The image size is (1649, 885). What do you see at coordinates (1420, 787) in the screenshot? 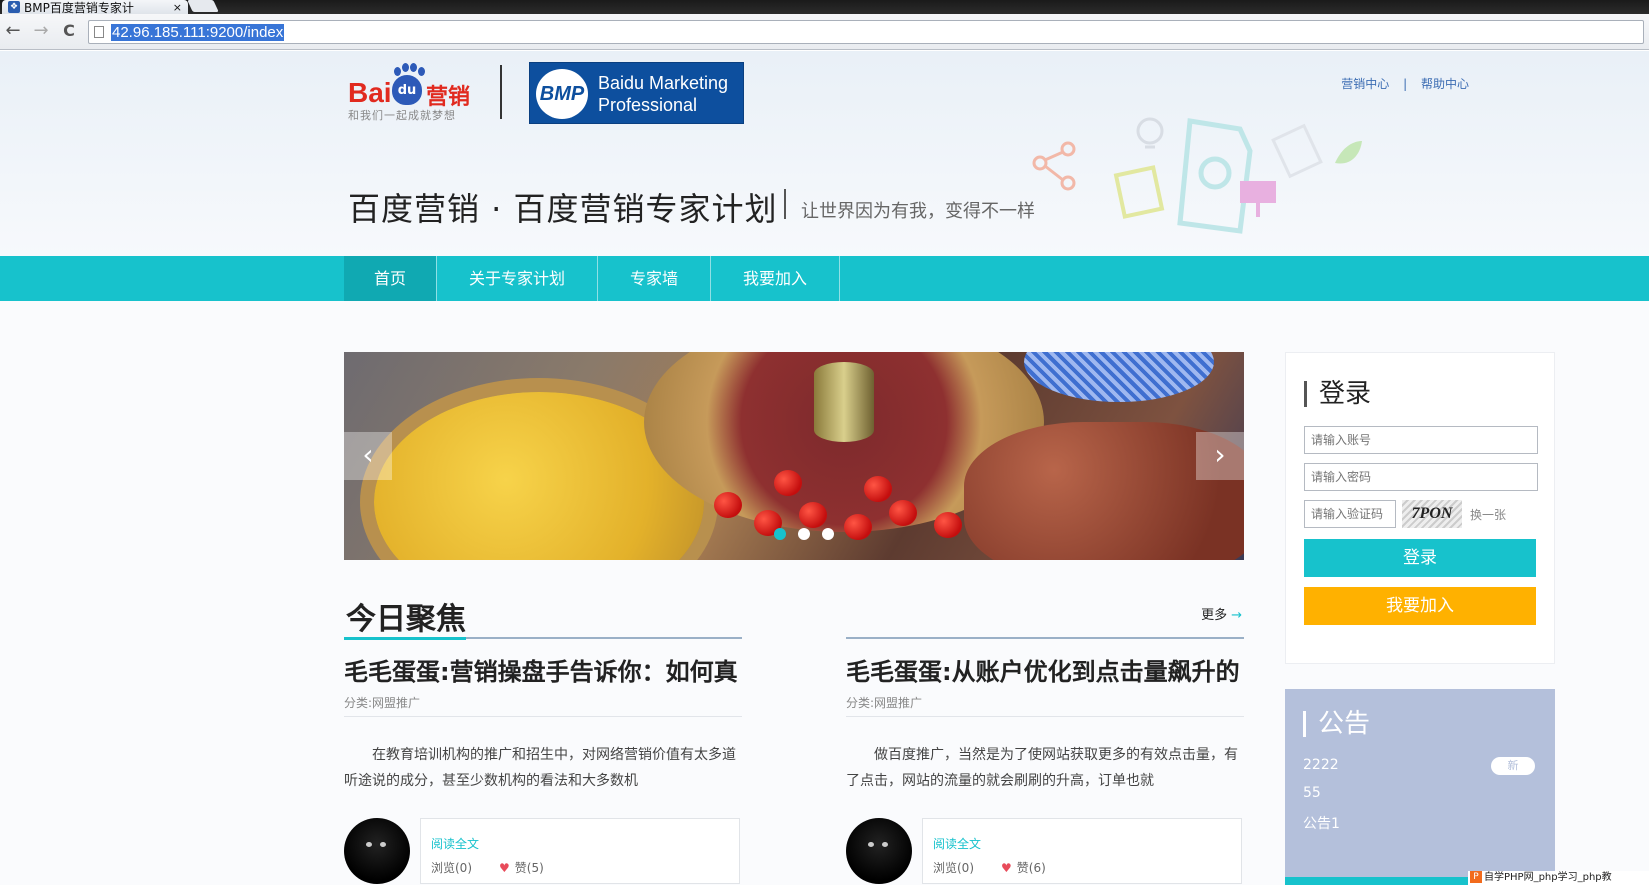
I see `notice-panel: 公告 2222 新 55 公告1` at bounding box center [1420, 787].